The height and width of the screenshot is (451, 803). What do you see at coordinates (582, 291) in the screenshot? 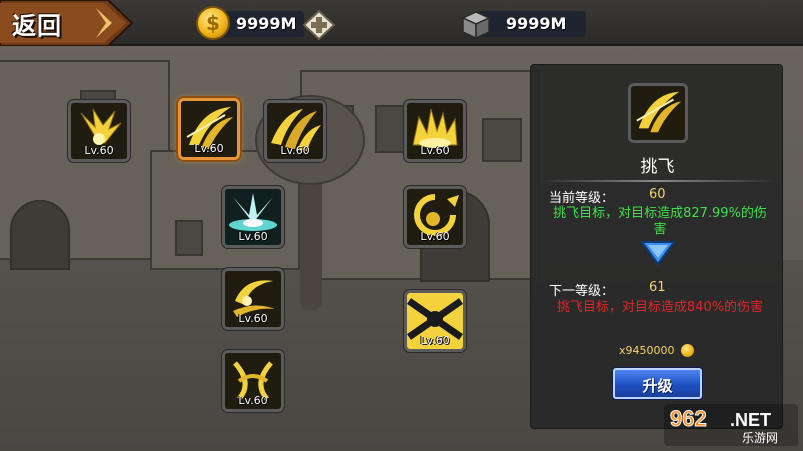
I see `next-level-label: 下一等级：` at bounding box center [582, 291].